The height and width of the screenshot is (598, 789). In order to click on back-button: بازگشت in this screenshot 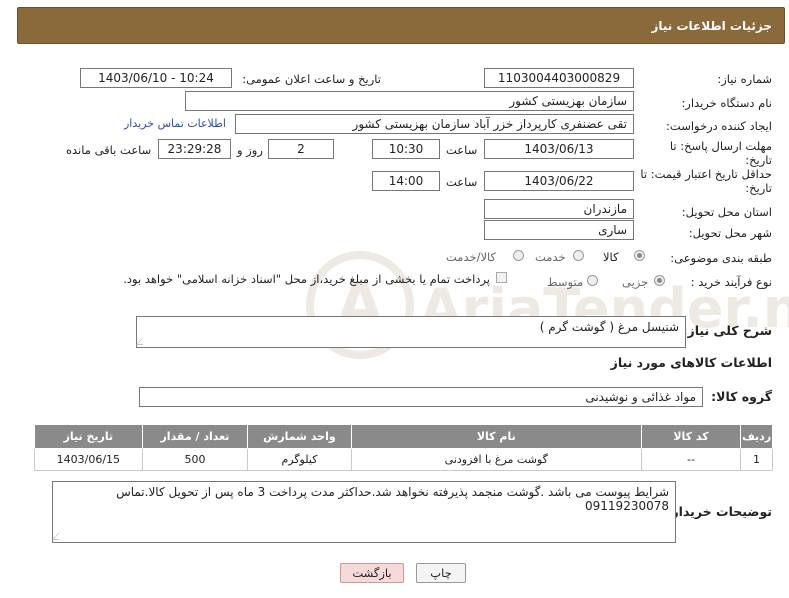, I will do `click(372, 573)`.